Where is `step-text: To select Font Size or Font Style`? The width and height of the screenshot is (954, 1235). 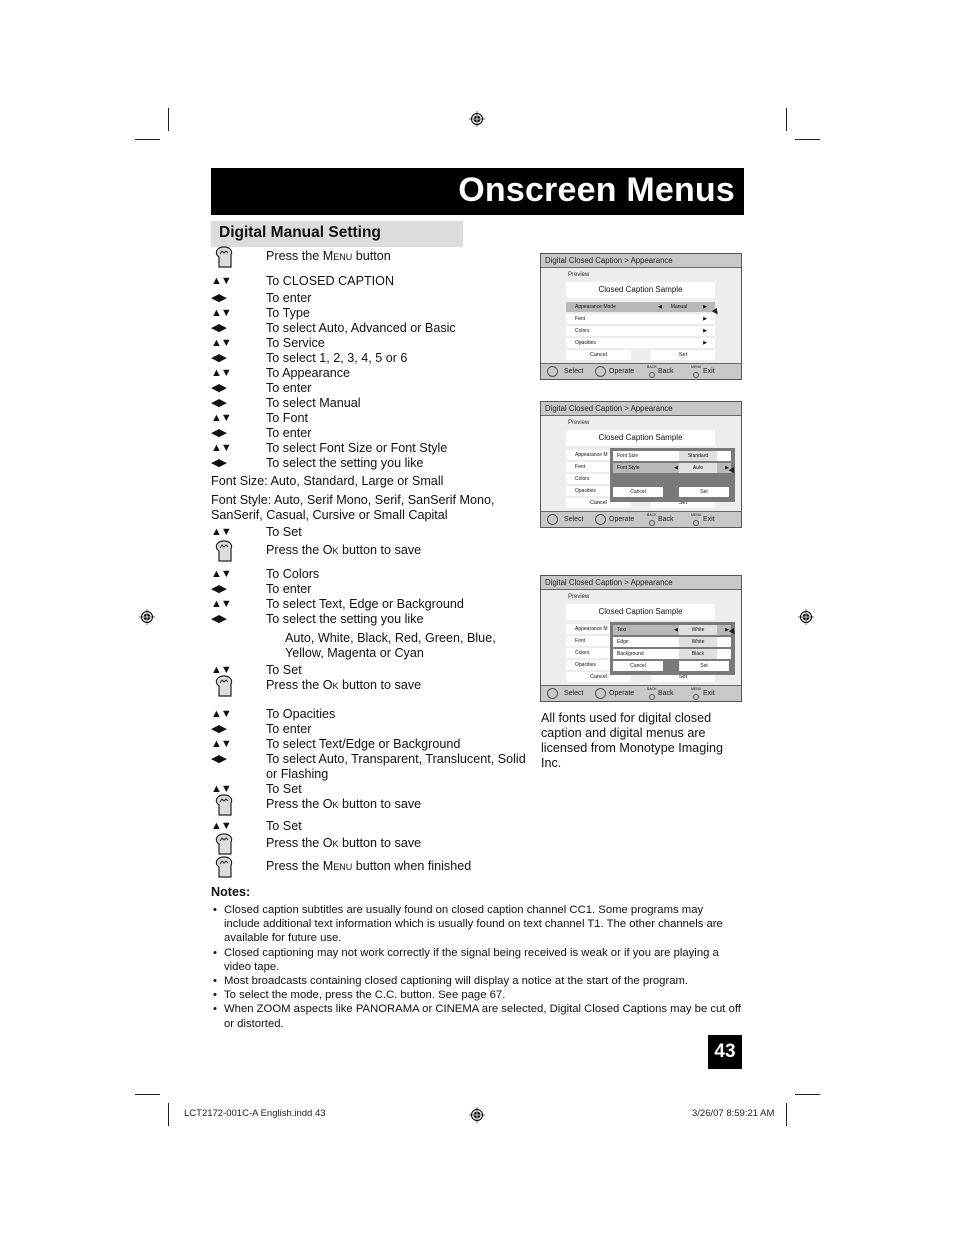 step-text: To select Font Size or Font Style is located at coordinates (357, 448).